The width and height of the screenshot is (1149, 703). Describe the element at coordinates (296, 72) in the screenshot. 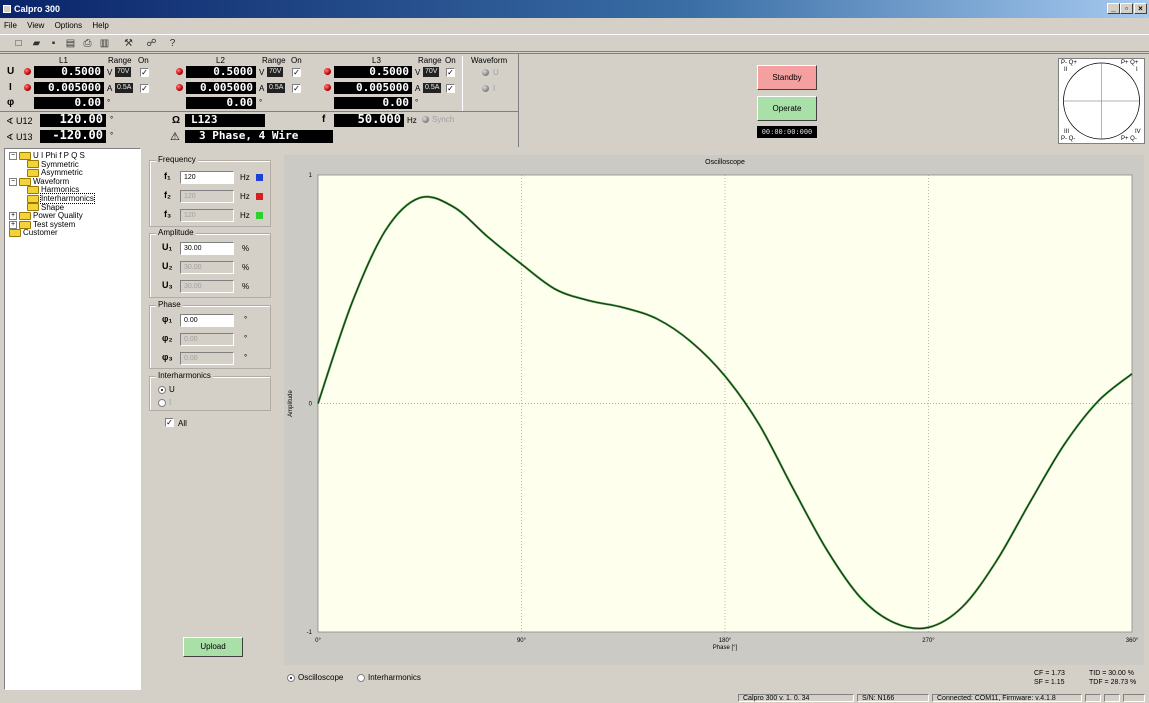

I see `l2-u-on-checkbox: ✓` at that location.